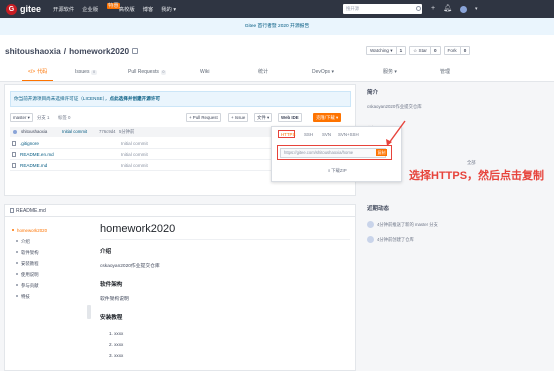 The height and width of the screenshot is (371, 554). I want to click on readme-heading: 软件架构, so click(111, 285).